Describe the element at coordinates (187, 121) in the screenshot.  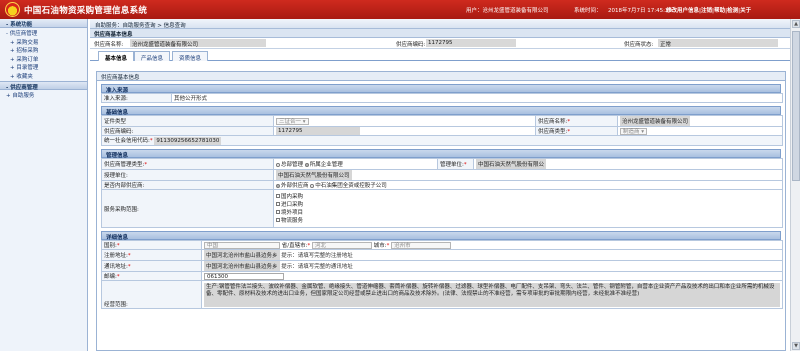
I see `cert-type-label: 证件类型` at that location.